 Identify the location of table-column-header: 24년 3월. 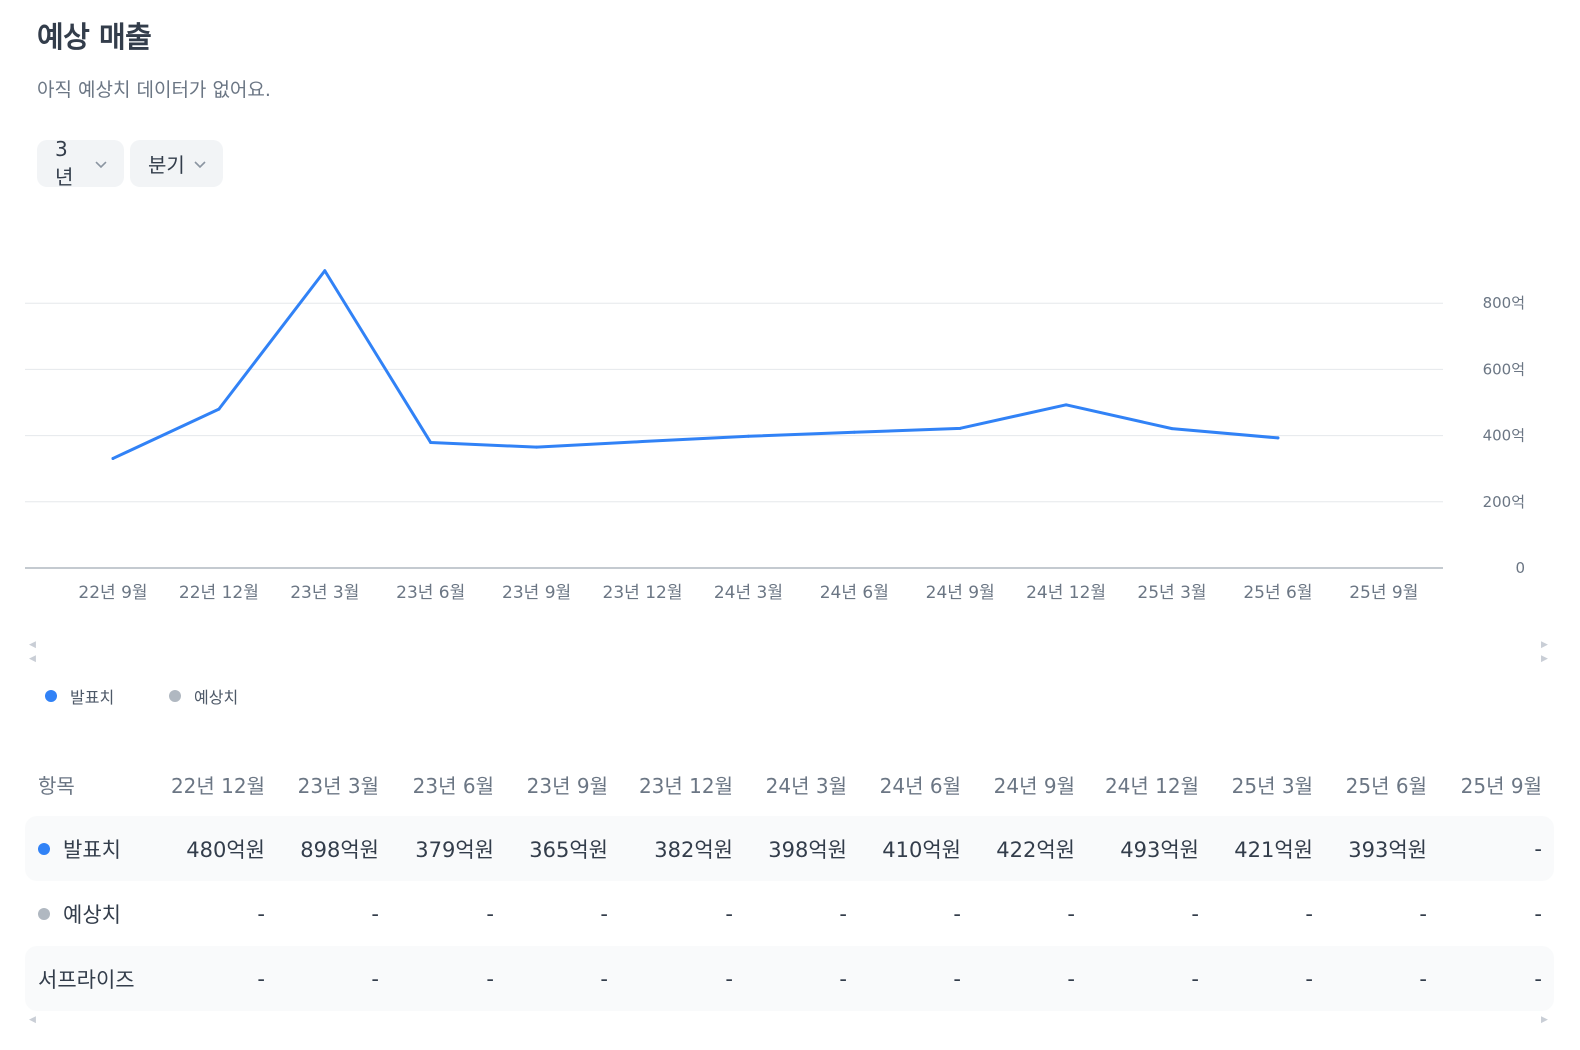
(806, 785).